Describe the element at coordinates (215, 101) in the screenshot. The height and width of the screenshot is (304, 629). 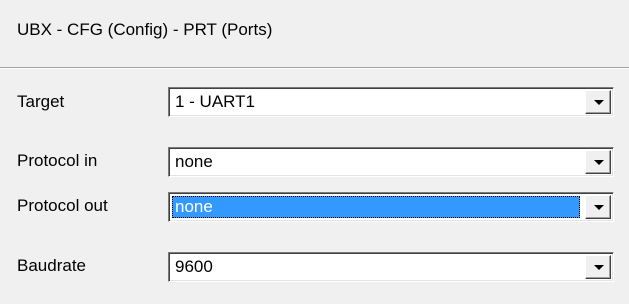
I see `target-value: 1 - UART1` at that location.